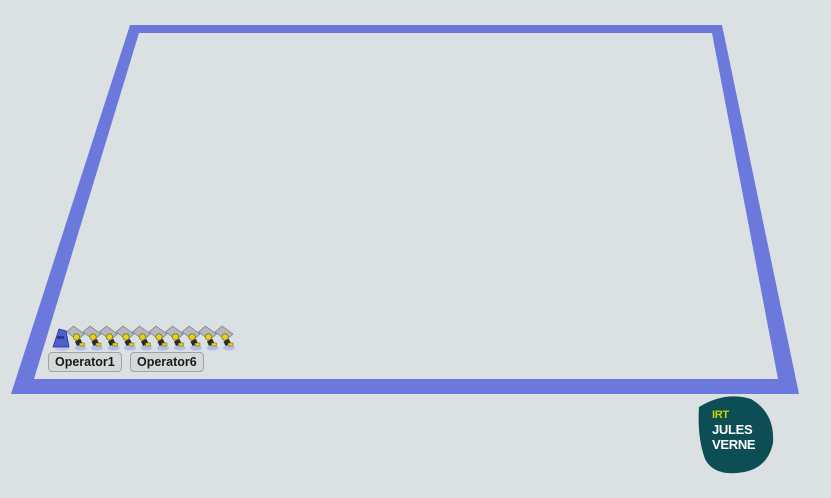 This screenshot has height=498, width=831. What do you see at coordinates (734, 444) in the screenshot?
I see `logo-text-verne: VERNE` at bounding box center [734, 444].